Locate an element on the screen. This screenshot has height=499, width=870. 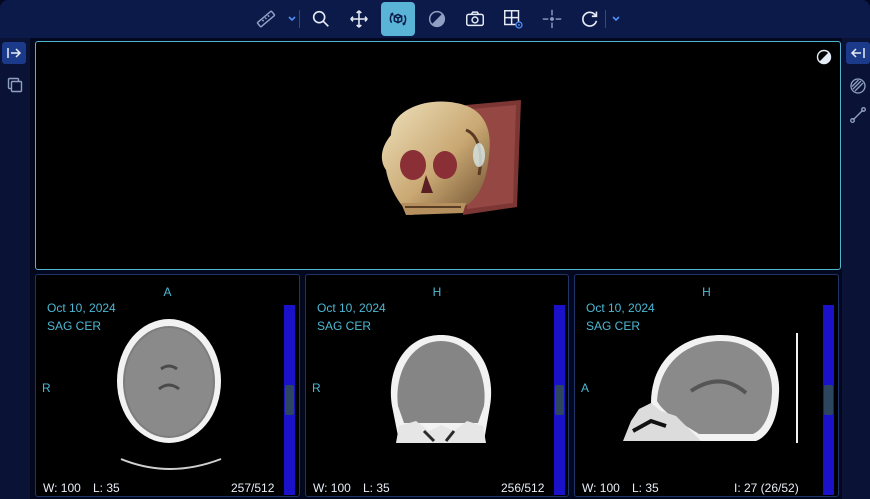
coronal-ct-slice is located at coordinates (441, 389).